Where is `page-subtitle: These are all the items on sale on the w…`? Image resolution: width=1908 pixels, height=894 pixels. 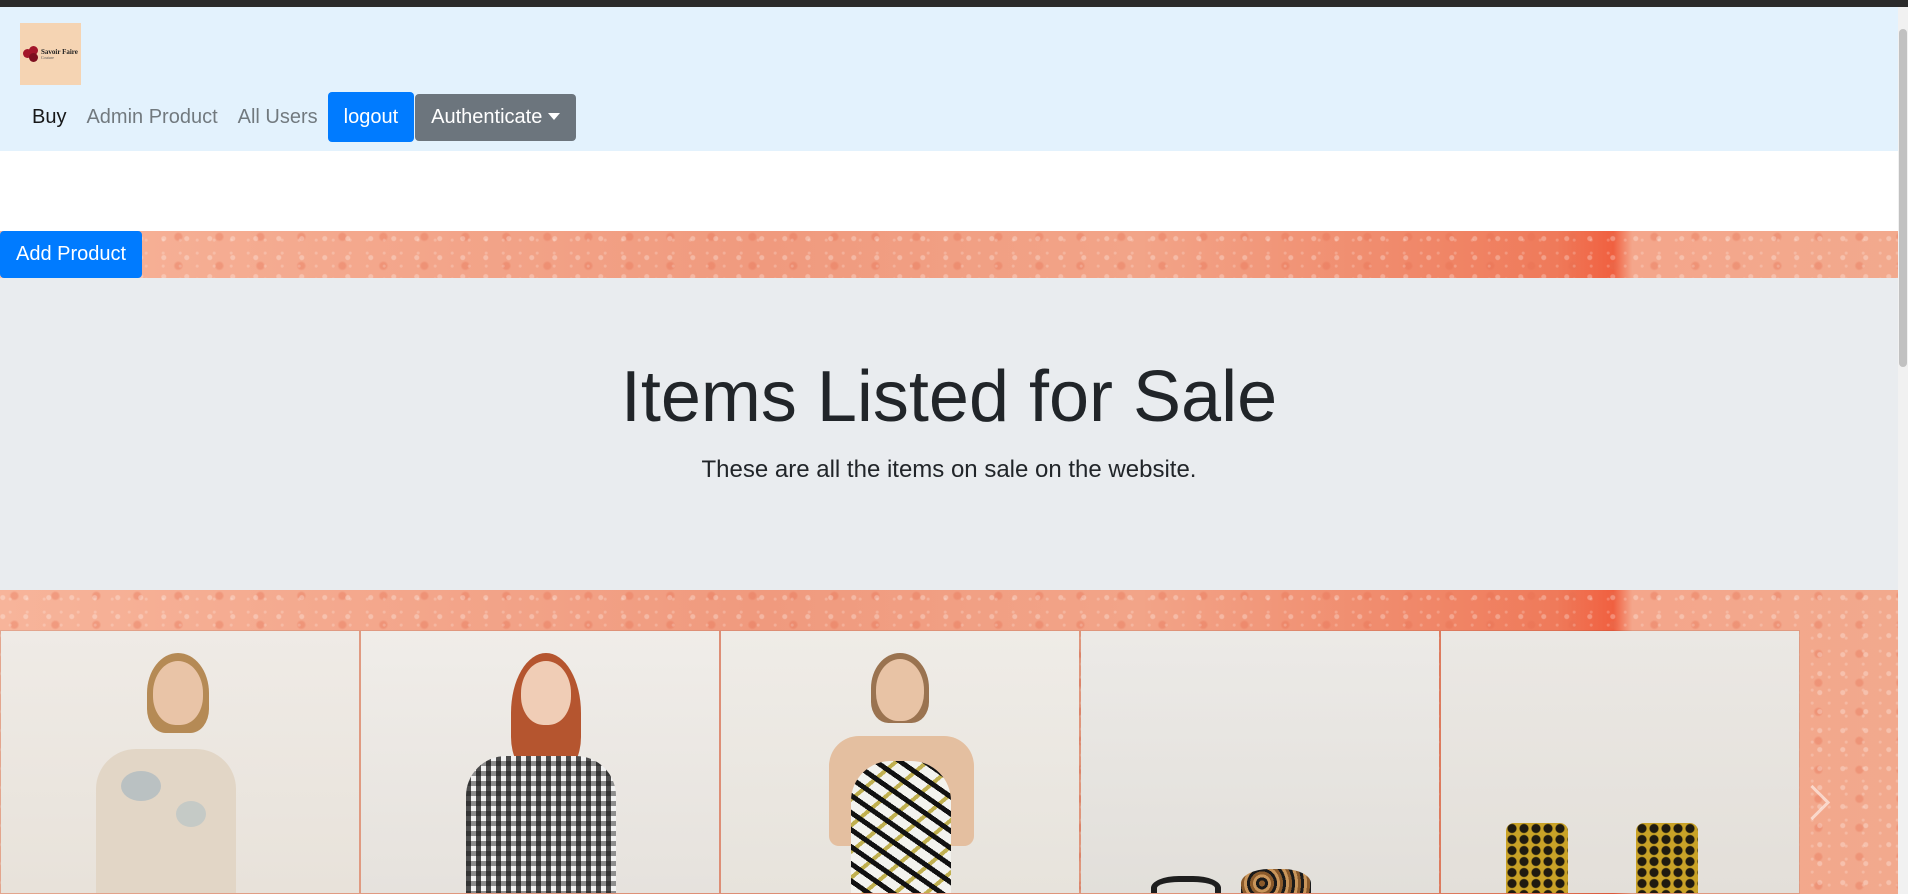 page-subtitle: These are all the items on sale on the w… is located at coordinates (949, 469).